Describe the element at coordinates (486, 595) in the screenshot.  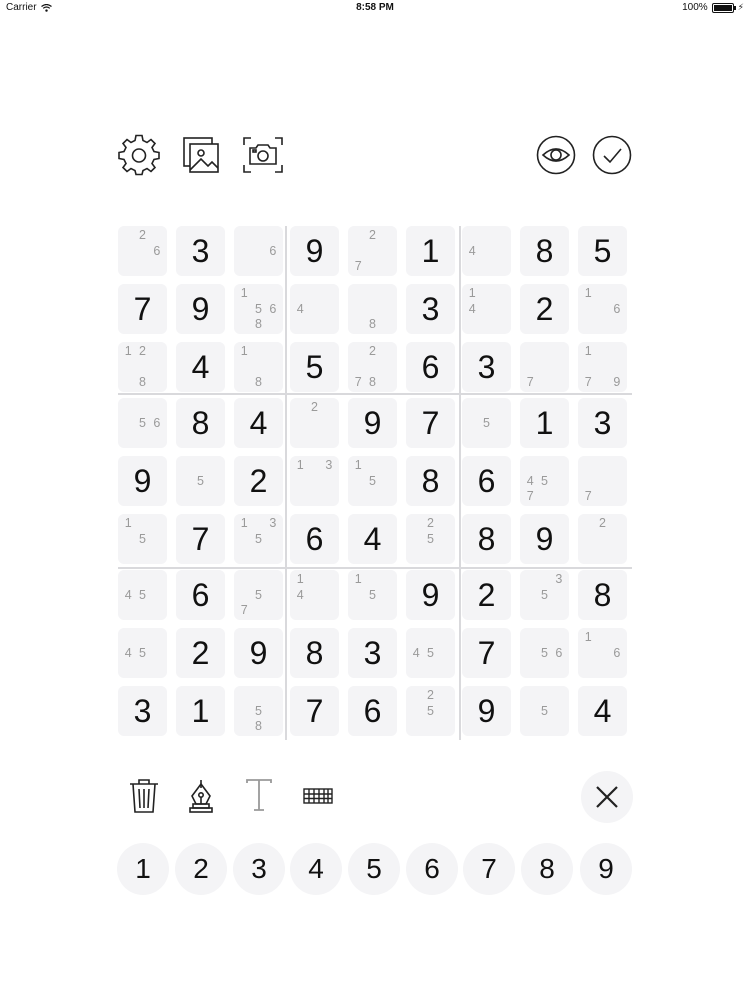
I see `cell-r7c7: 2` at that location.